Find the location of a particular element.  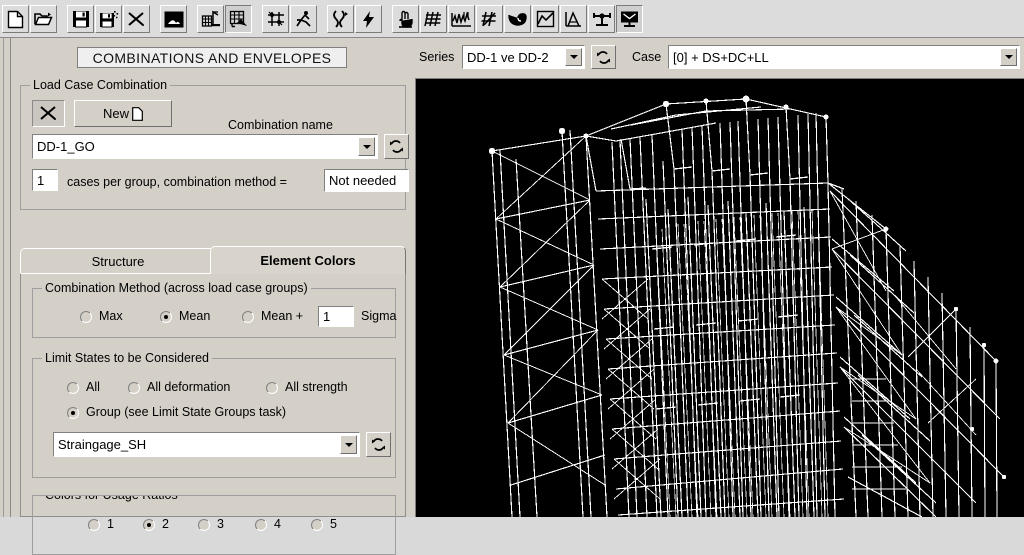

peak-chart-icon is located at coordinates (573, 19).